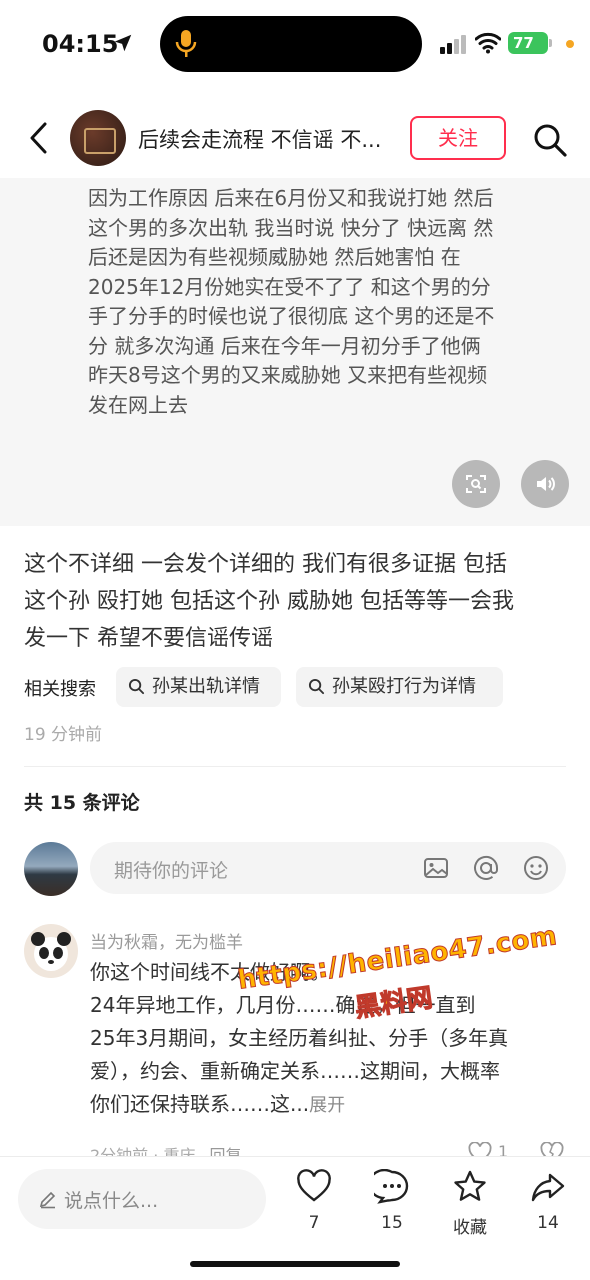 This screenshot has height=1280, width=590. I want to click on image-text-line: 因为工作原因 后来在6月份又和我说打她 然后, so click(291, 198).